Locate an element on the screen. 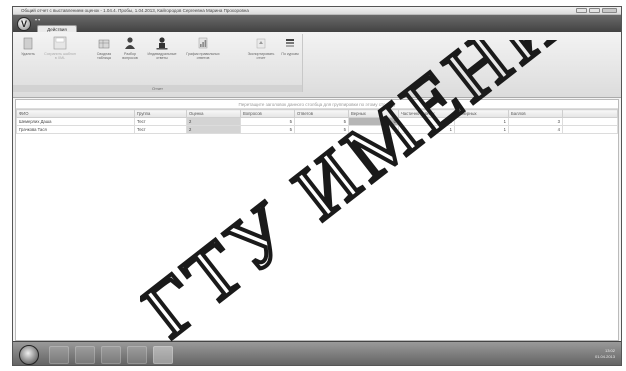 Image resolution: width=626 pixels, height=371 pixels. explorer-icon is located at coordinates (59, 355).